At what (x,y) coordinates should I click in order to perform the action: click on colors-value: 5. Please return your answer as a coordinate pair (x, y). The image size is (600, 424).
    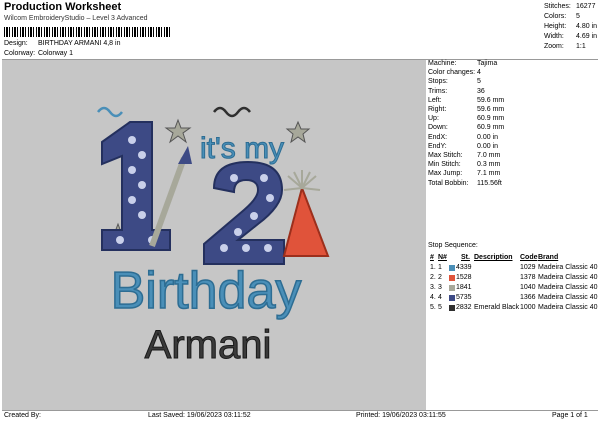
    Looking at the image, I should click on (578, 16).